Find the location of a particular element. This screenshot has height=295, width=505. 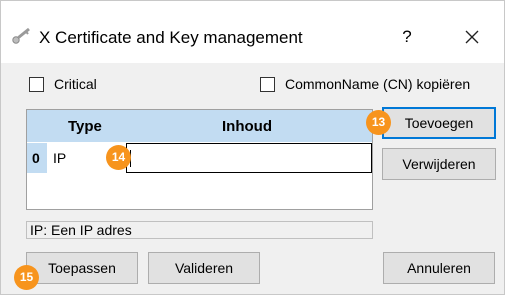

status-text: IP: Een IP adres is located at coordinates (199, 230).